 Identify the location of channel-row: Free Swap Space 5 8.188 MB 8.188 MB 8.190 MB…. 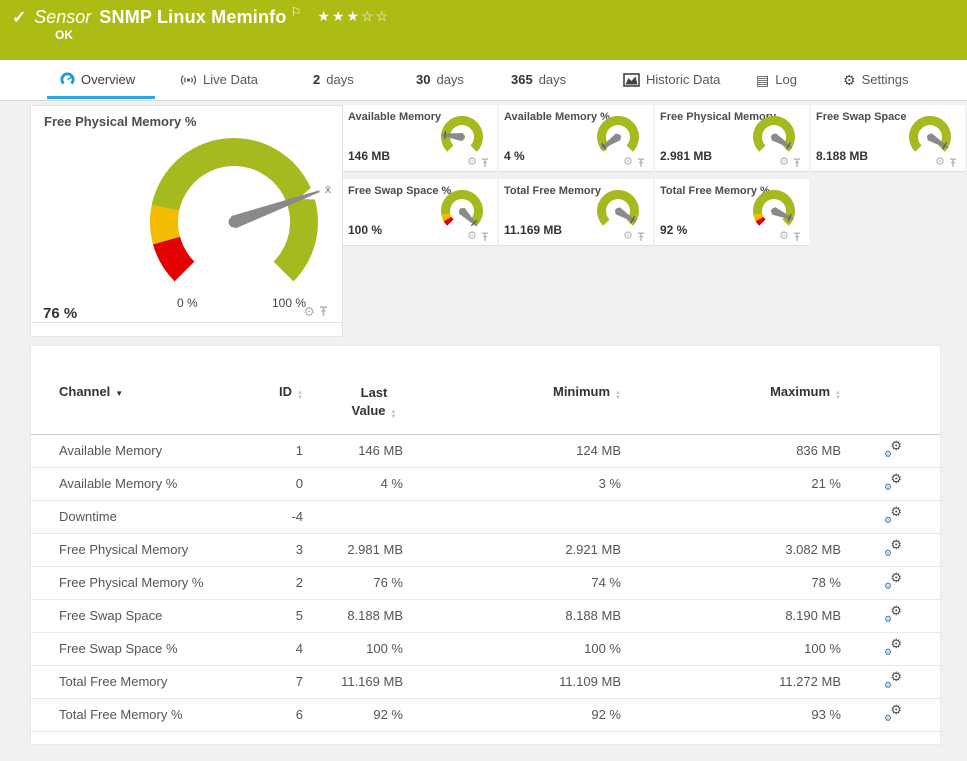
(485, 616).